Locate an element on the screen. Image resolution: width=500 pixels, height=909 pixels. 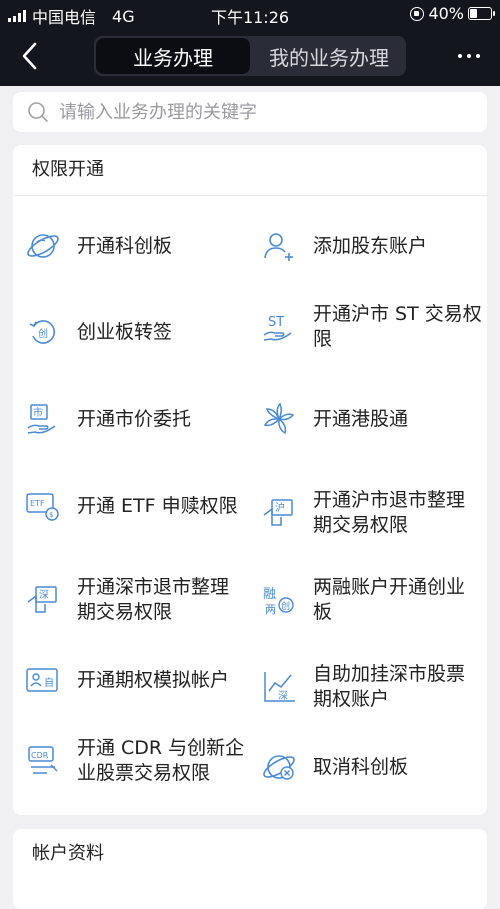
chevron-left-icon is located at coordinates (30, 56).